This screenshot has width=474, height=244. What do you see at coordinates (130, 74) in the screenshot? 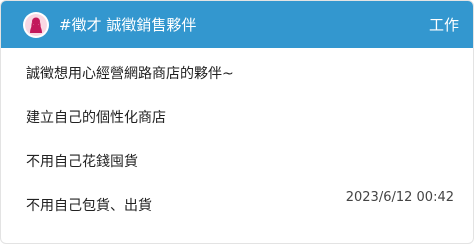
I see `post-line: 誠徵想用心經營網路商店的夥伴~` at bounding box center [130, 74].